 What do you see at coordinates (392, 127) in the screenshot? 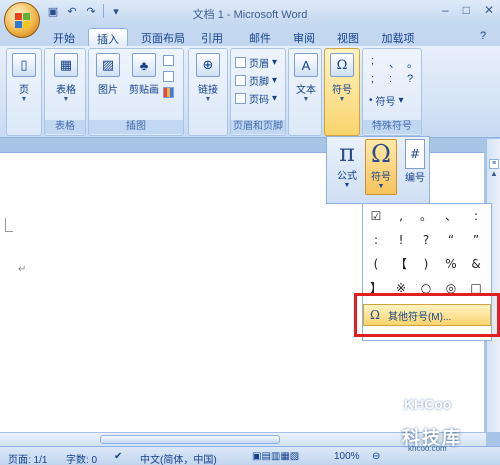
I see `group-label-special-symbols: 特殊符号` at bounding box center [392, 127].